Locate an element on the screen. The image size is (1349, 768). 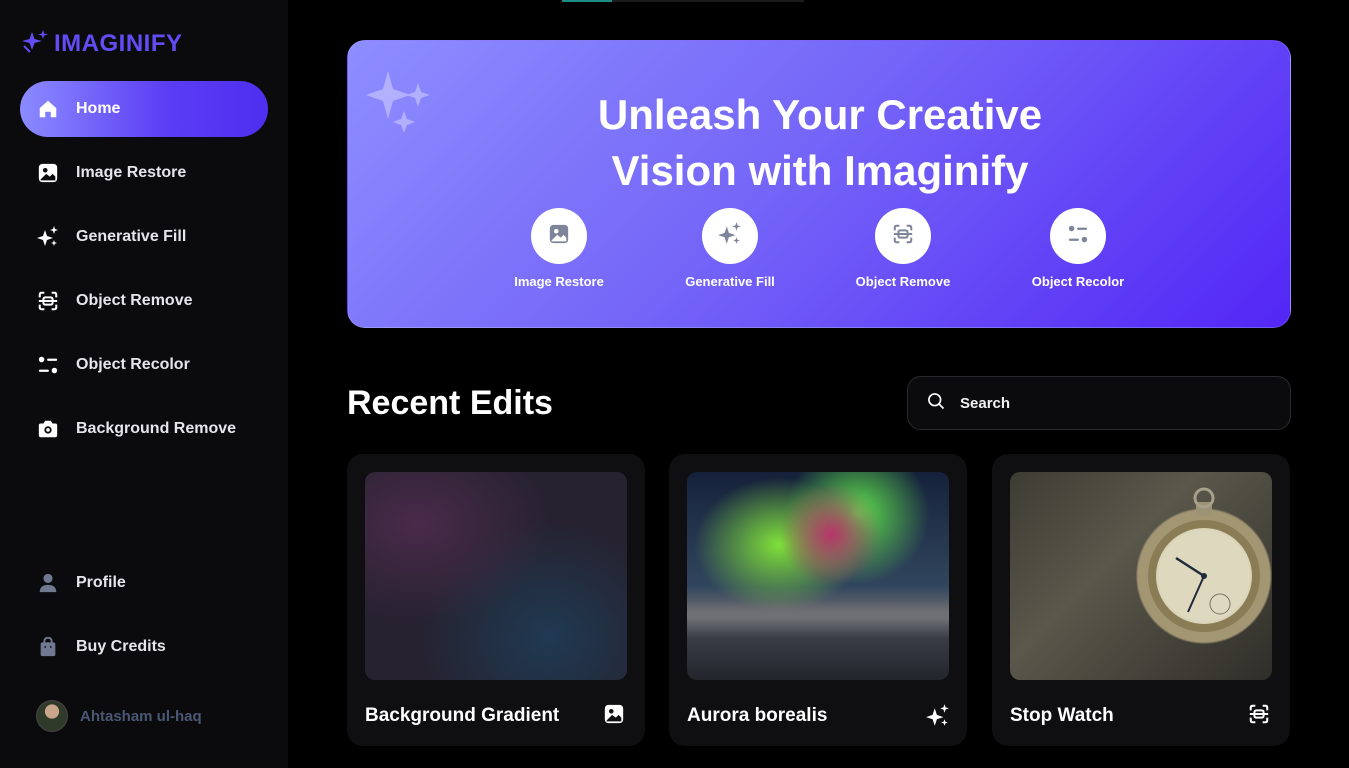
sidebar-item-profile: Profile is located at coordinates (144, 583).